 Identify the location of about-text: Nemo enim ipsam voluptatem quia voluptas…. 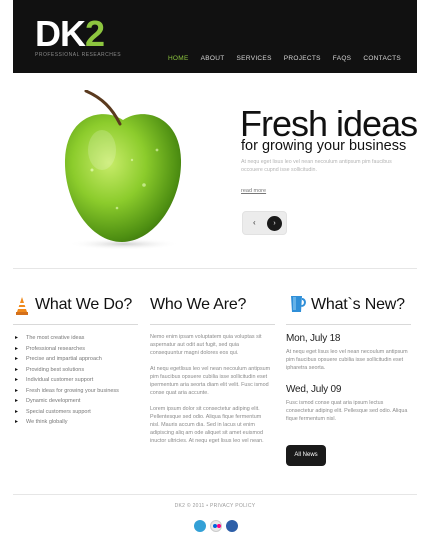
(212, 389).